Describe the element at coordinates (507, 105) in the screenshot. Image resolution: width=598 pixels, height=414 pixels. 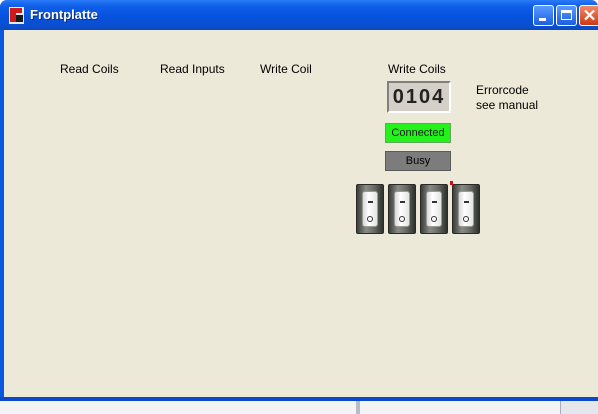
I see `see-manual-label: see manual` at that location.